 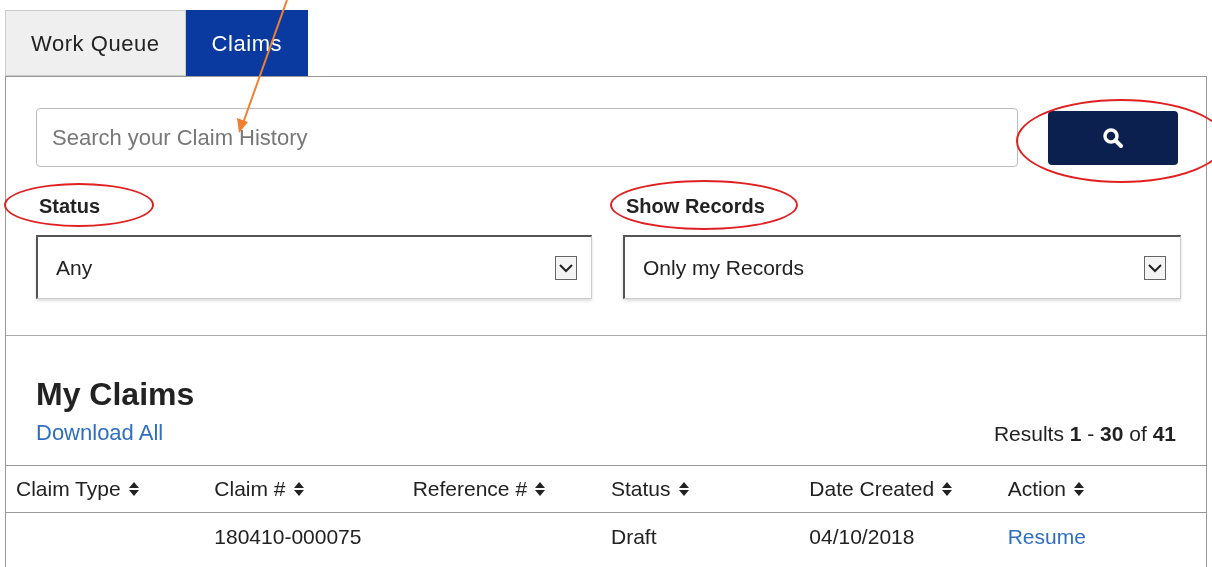 What do you see at coordinates (68, 489) in the screenshot?
I see `column-header: Claim Type` at bounding box center [68, 489].